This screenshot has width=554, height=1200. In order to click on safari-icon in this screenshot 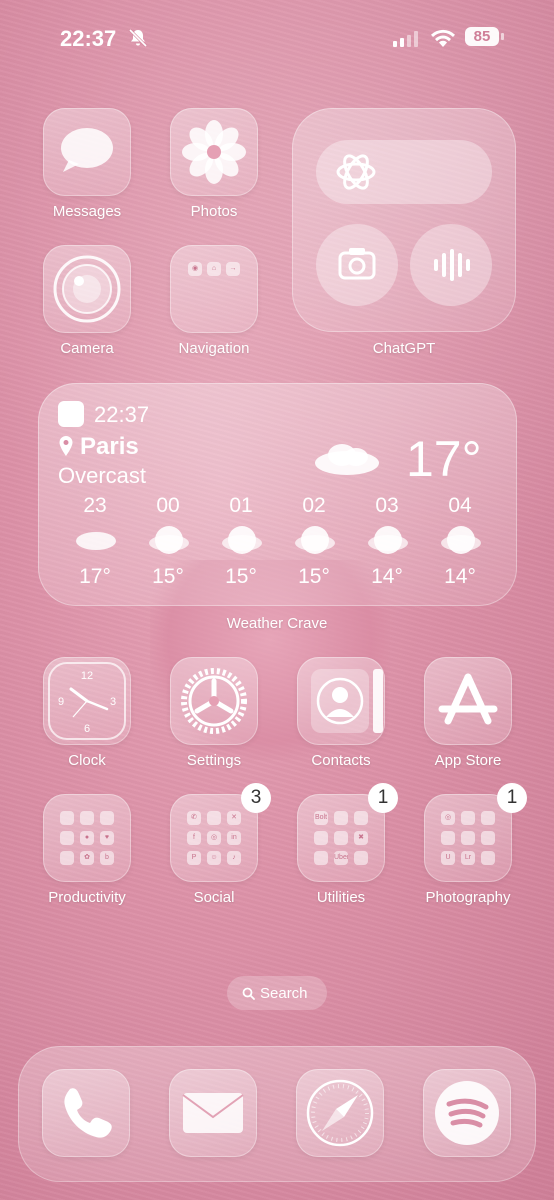, I will do `click(340, 1113)`.